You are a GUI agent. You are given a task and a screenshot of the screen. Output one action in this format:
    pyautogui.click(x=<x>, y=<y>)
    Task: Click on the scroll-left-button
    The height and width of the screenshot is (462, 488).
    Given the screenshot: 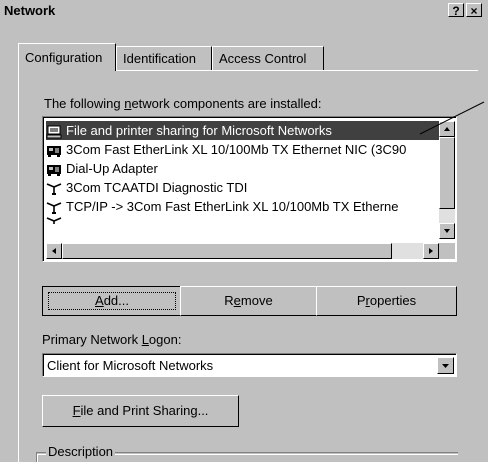 What is the action you would take?
    pyautogui.click(x=54, y=251)
    